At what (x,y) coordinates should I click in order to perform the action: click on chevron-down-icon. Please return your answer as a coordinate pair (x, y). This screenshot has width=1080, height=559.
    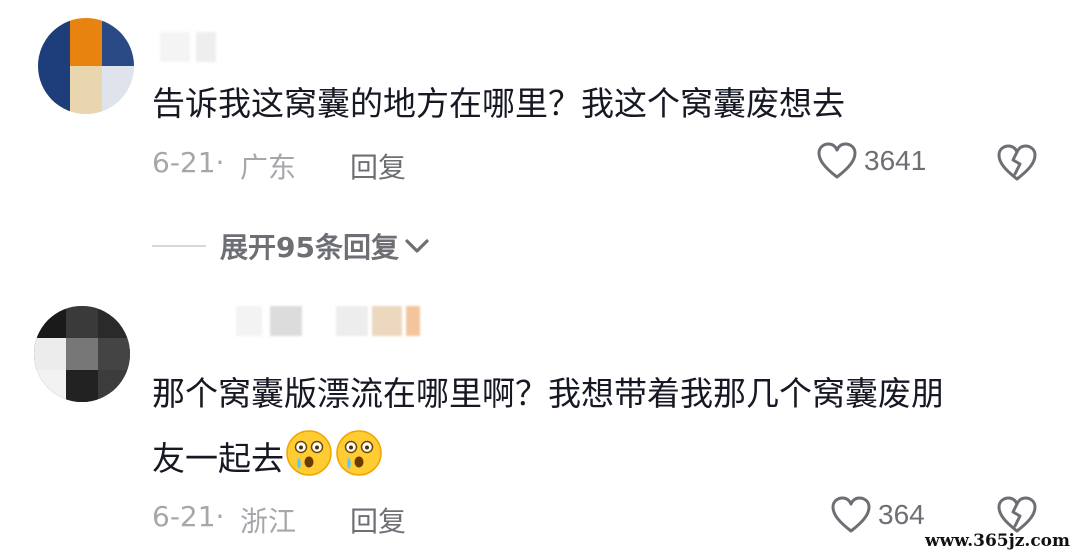
    Looking at the image, I should click on (417, 246).